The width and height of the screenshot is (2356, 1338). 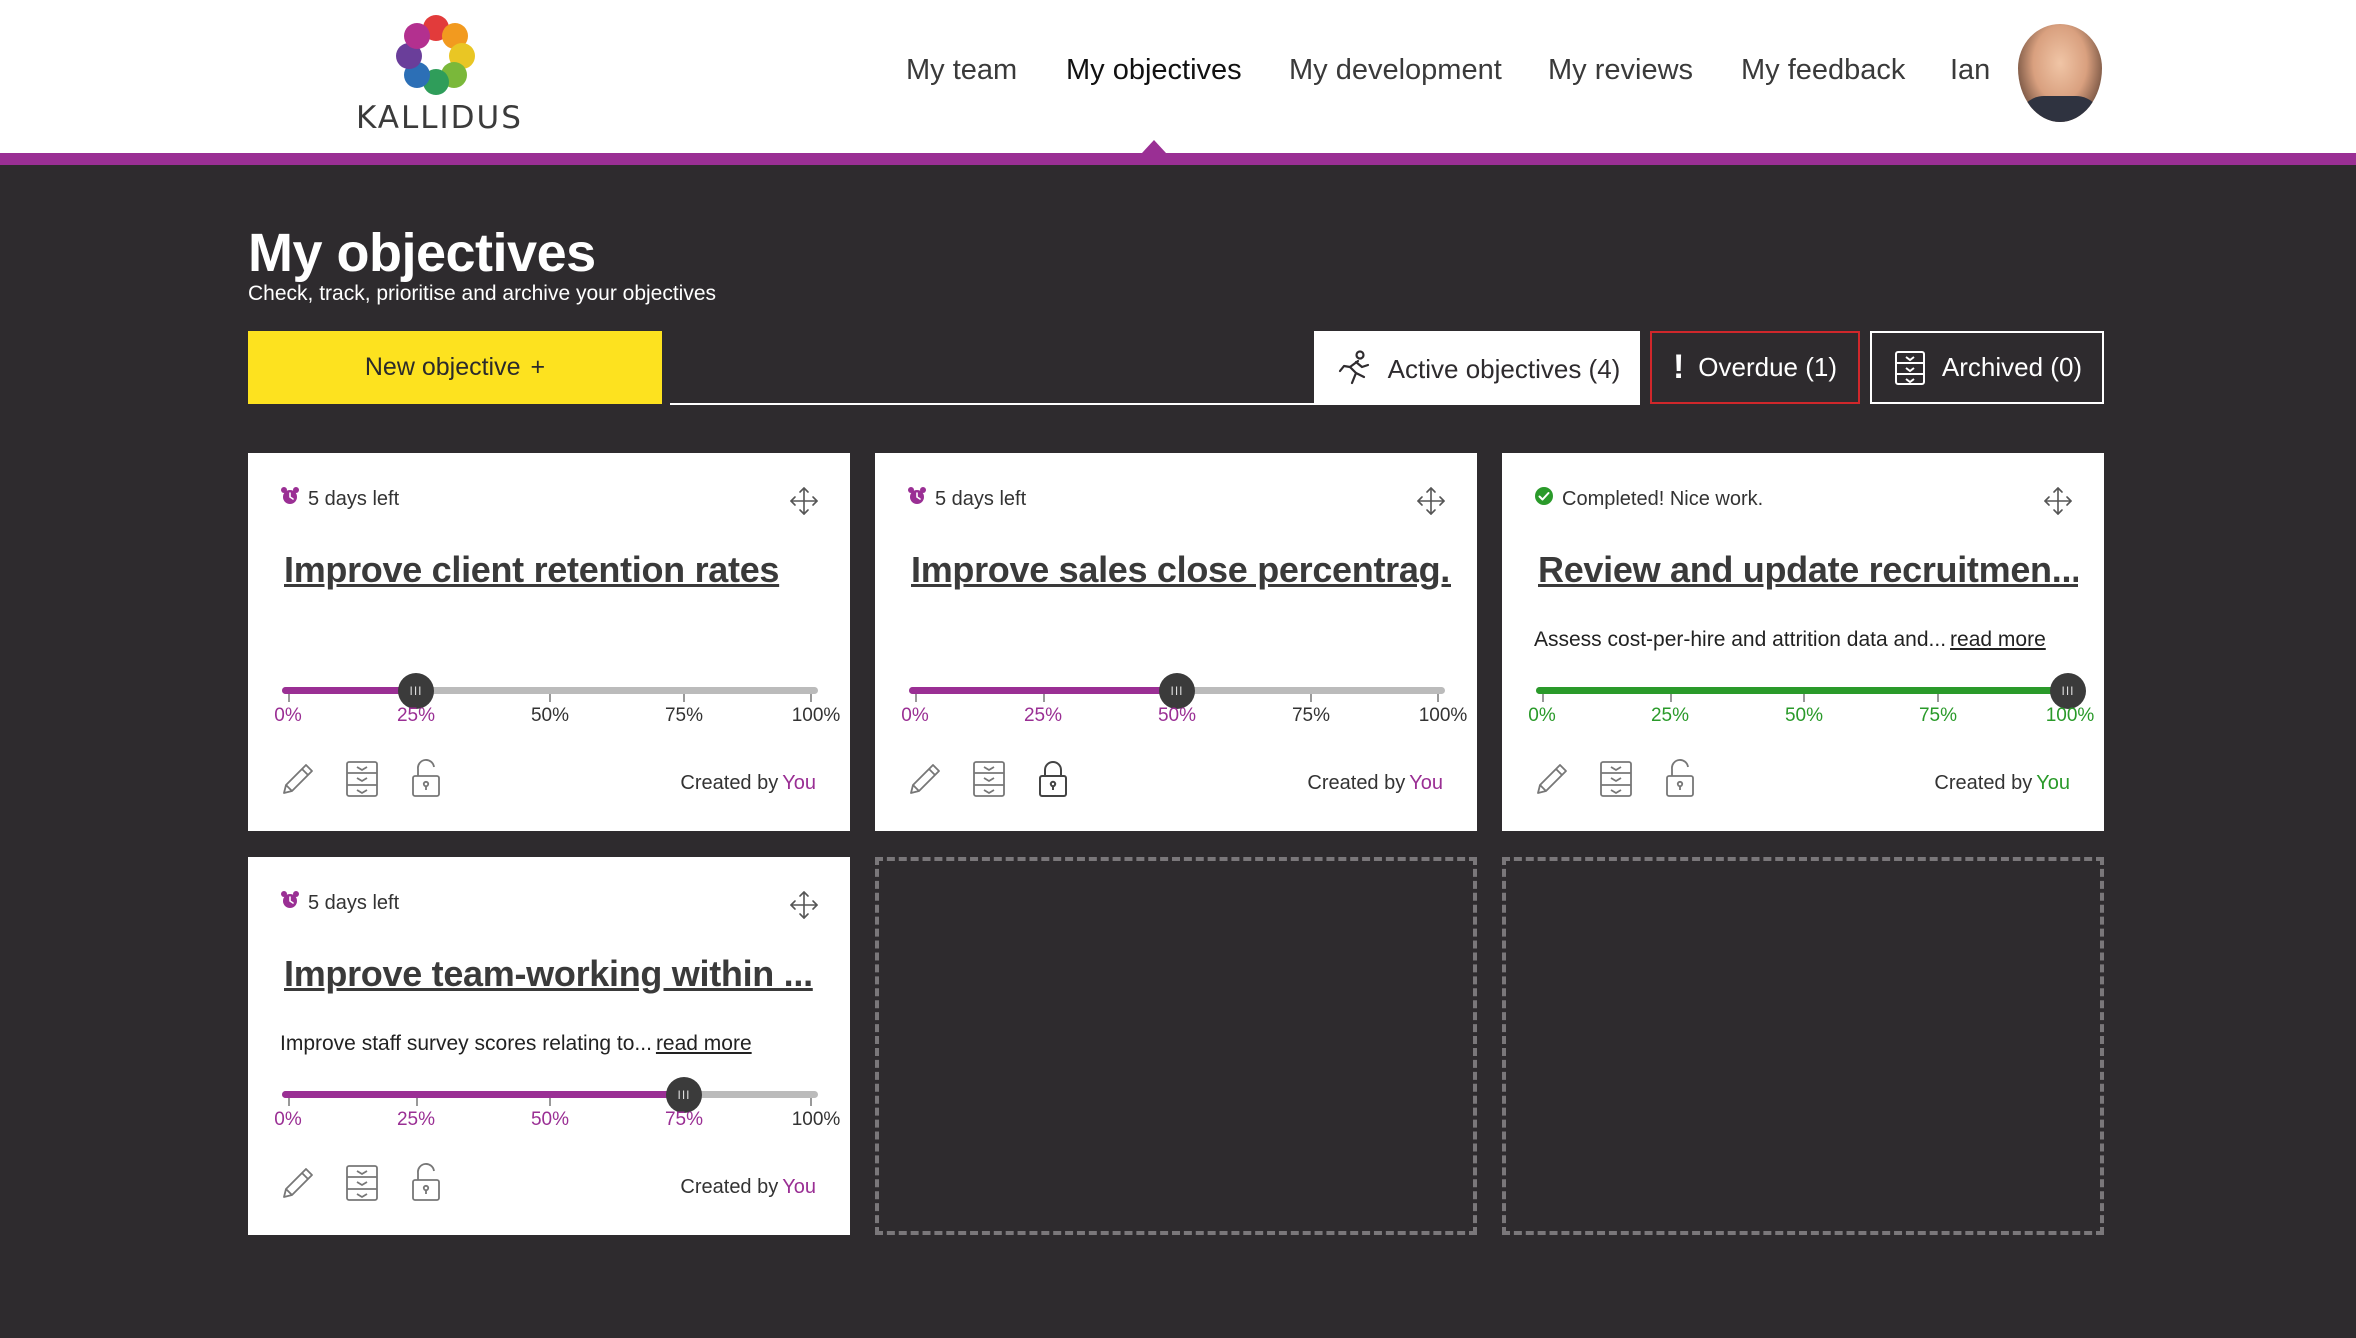 I want to click on progress-label: 75%, so click(x=684, y=1119).